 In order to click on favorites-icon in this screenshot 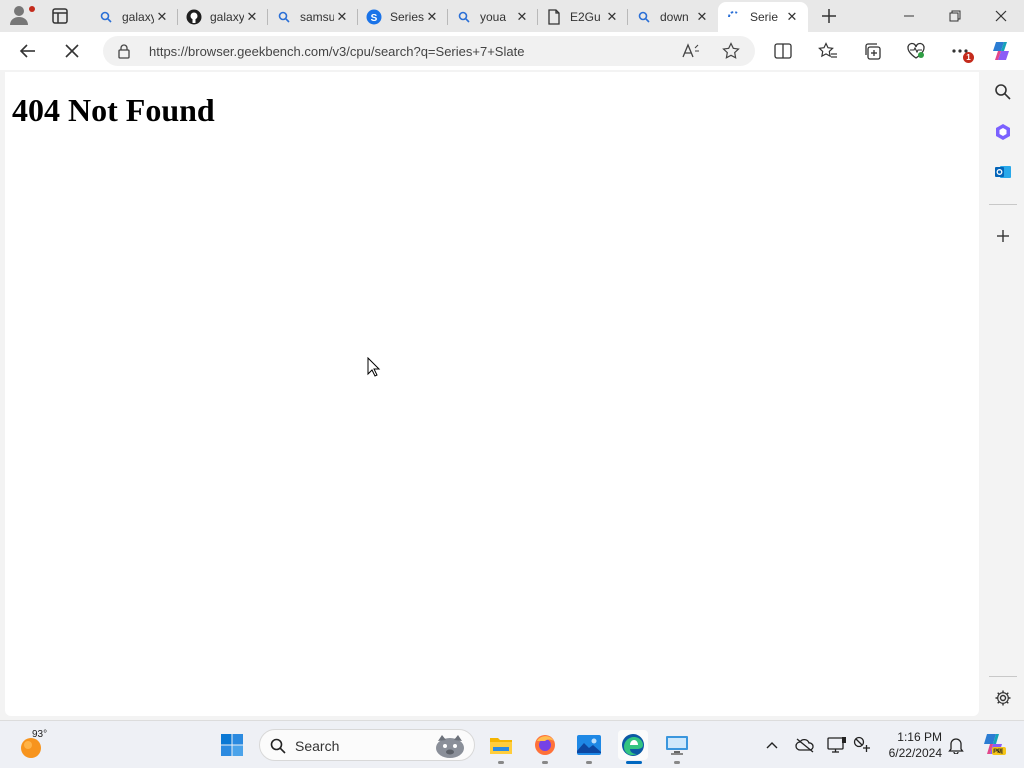, I will do `click(827, 50)`.